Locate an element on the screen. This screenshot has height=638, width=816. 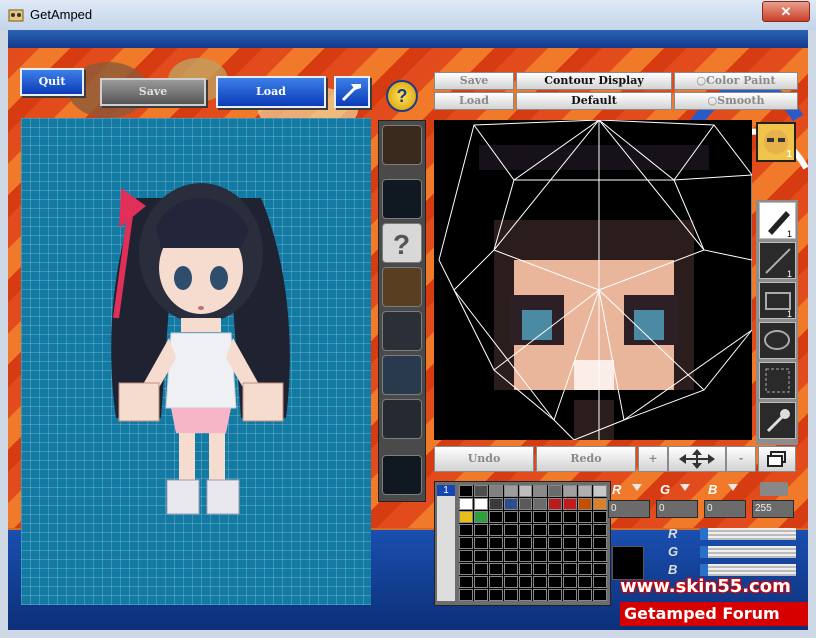
load-button: Load is located at coordinates (271, 92).